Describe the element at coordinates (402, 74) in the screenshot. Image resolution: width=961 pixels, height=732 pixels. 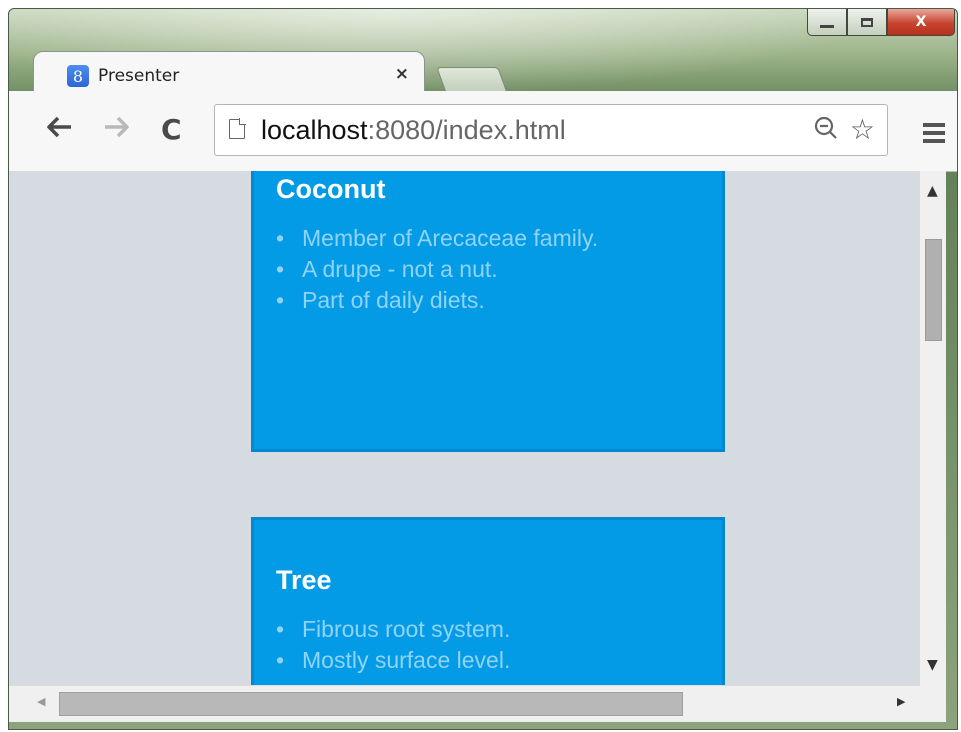
I see `tab-close-icon: ×` at that location.